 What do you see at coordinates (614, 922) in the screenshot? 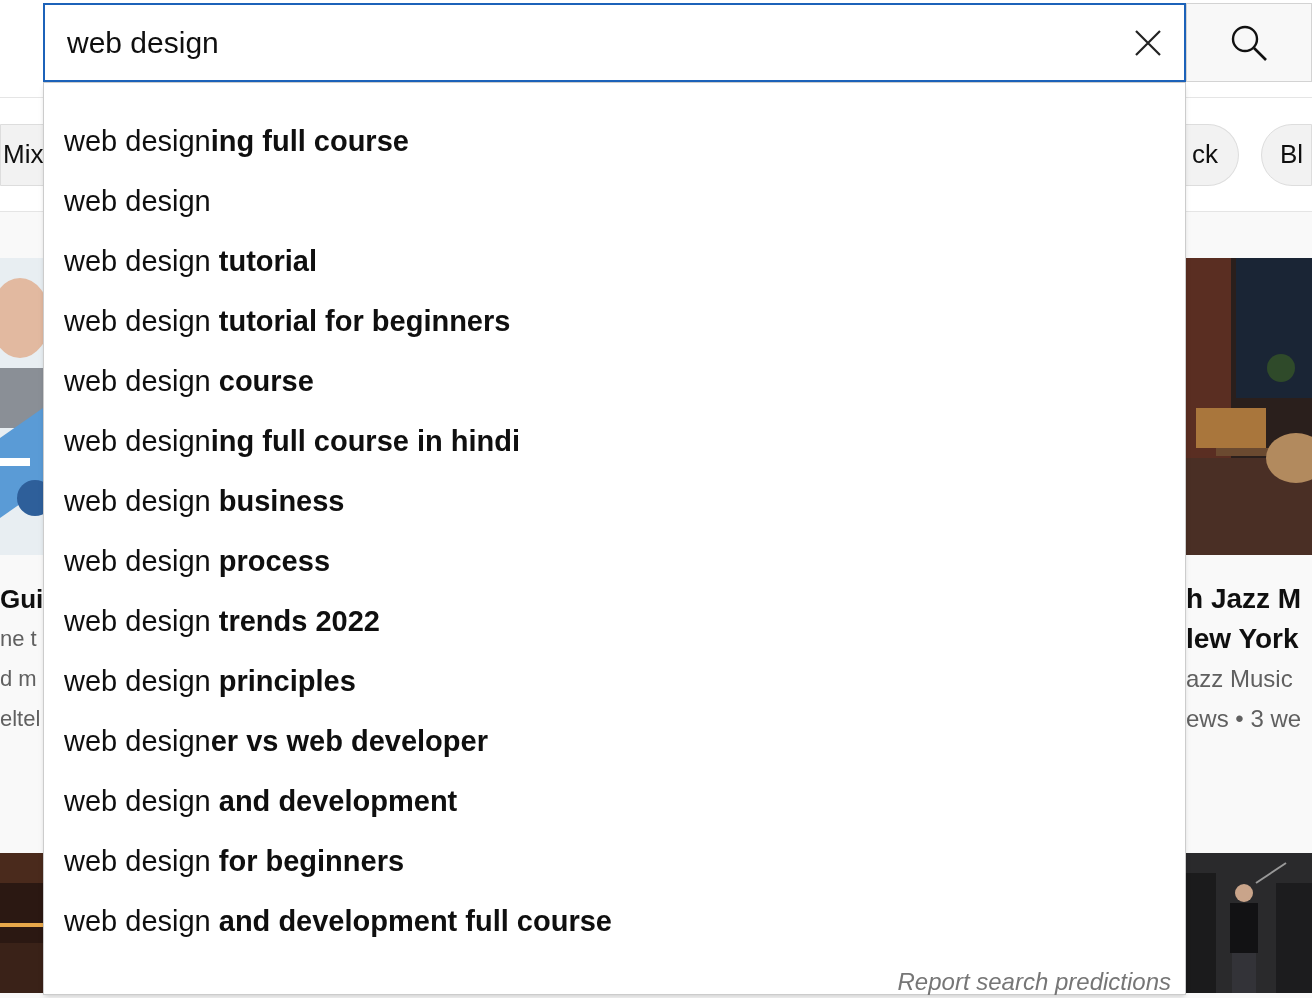
I see `suggestion-item: web design and development full course` at bounding box center [614, 922].